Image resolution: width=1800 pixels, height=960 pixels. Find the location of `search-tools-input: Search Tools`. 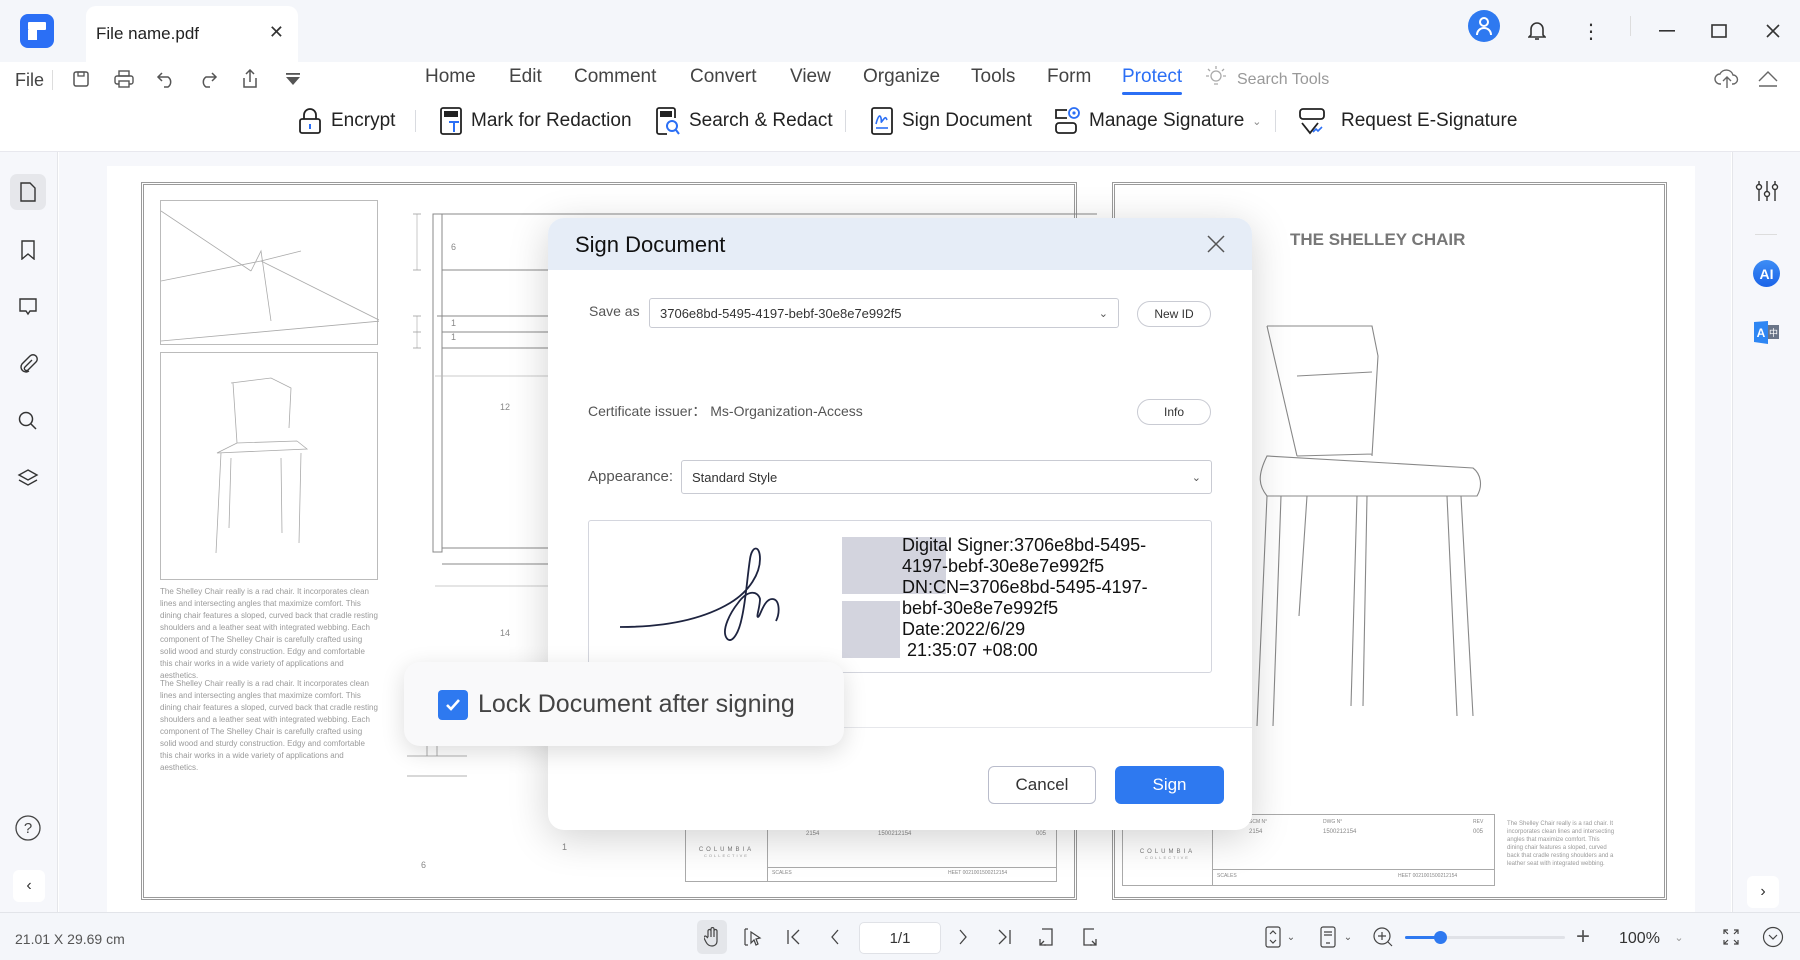

search-tools-input: Search Tools is located at coordinates (1283, 80).